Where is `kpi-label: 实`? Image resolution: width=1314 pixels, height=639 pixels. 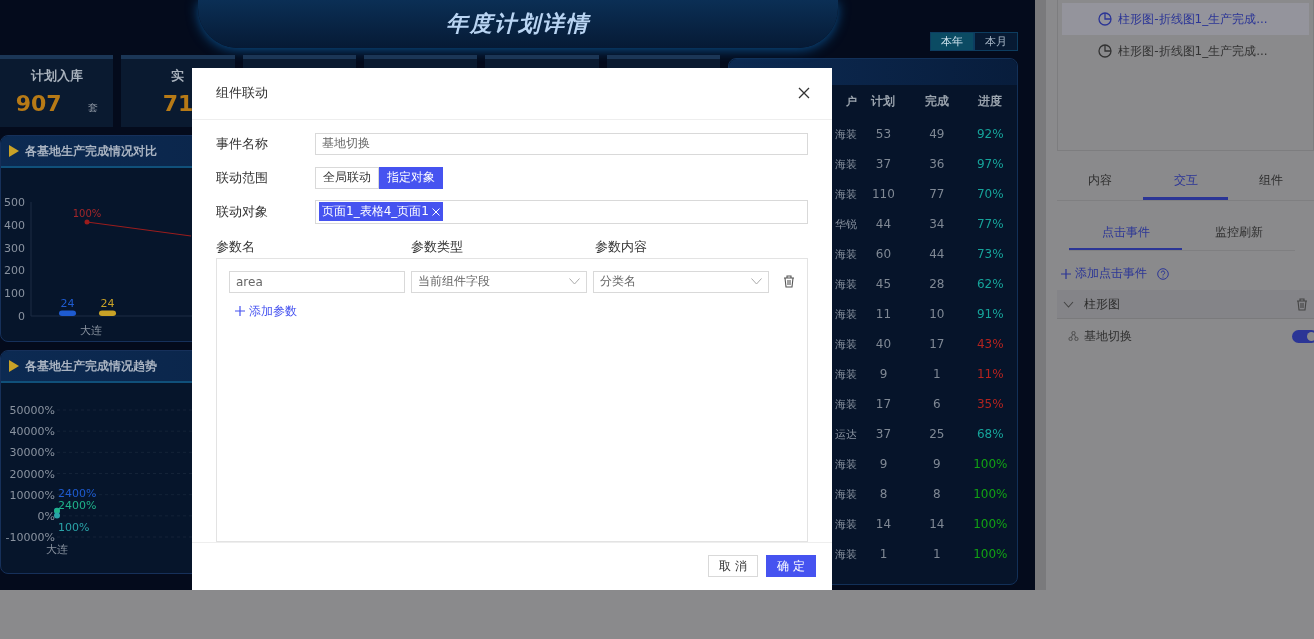 kpi-label: 实 is located at coordinates (178, 76).